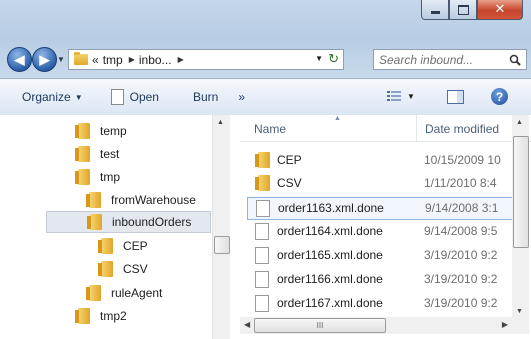 Image resolution: width=531 pixels, height=339 pixels. I want to click on breadcrumb-overflow: «, so click(95, 60).